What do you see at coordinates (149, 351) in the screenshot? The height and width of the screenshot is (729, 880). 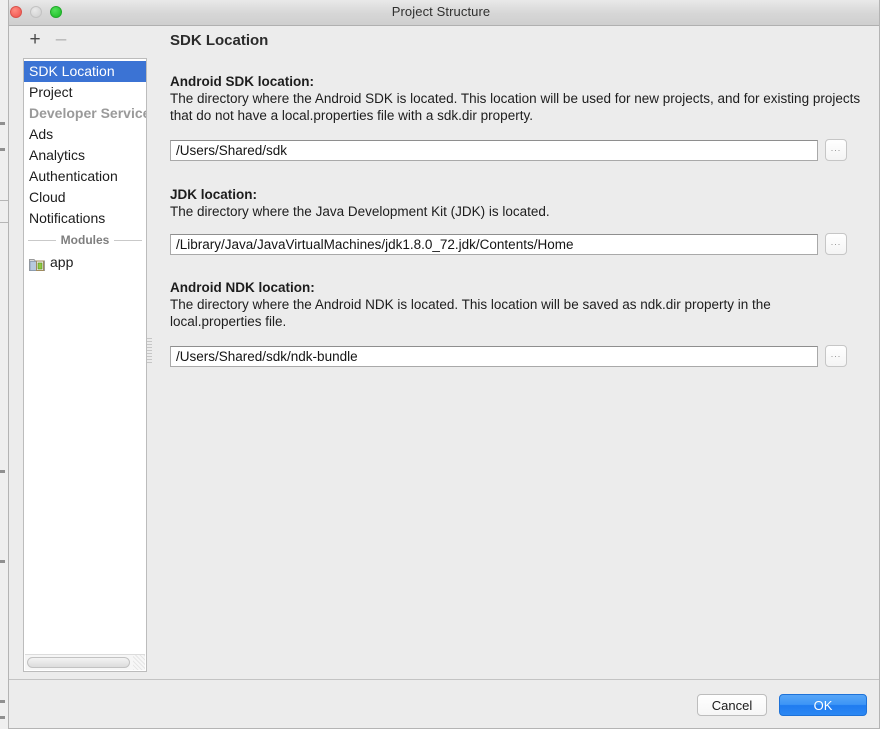 I see `sidebar-resize-handle` at bounding box center [149, 351].